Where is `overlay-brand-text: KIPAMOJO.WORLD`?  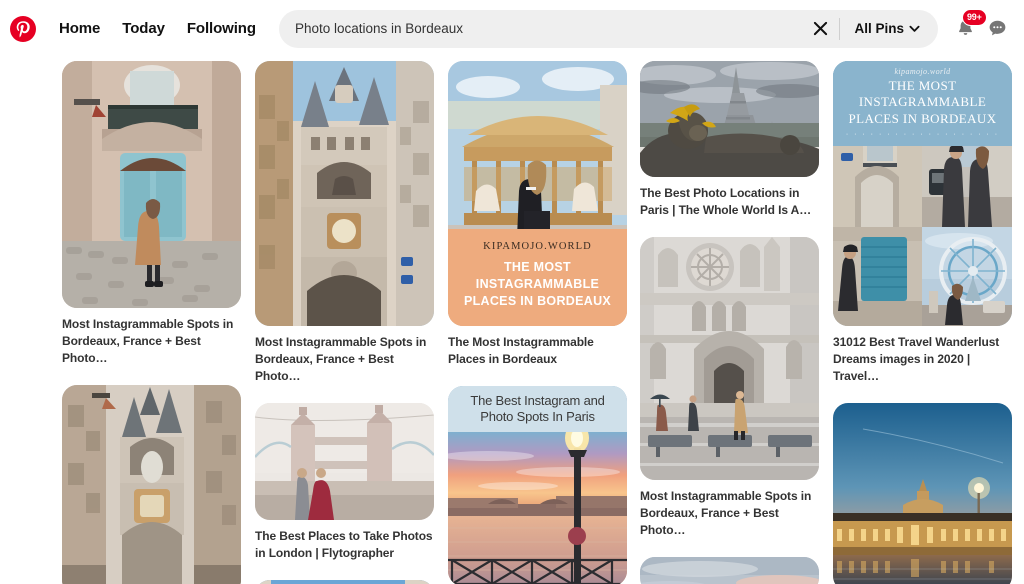 overlay-brand-text: KIPAMOJO.WORLD is located at coordinates (537, 247).